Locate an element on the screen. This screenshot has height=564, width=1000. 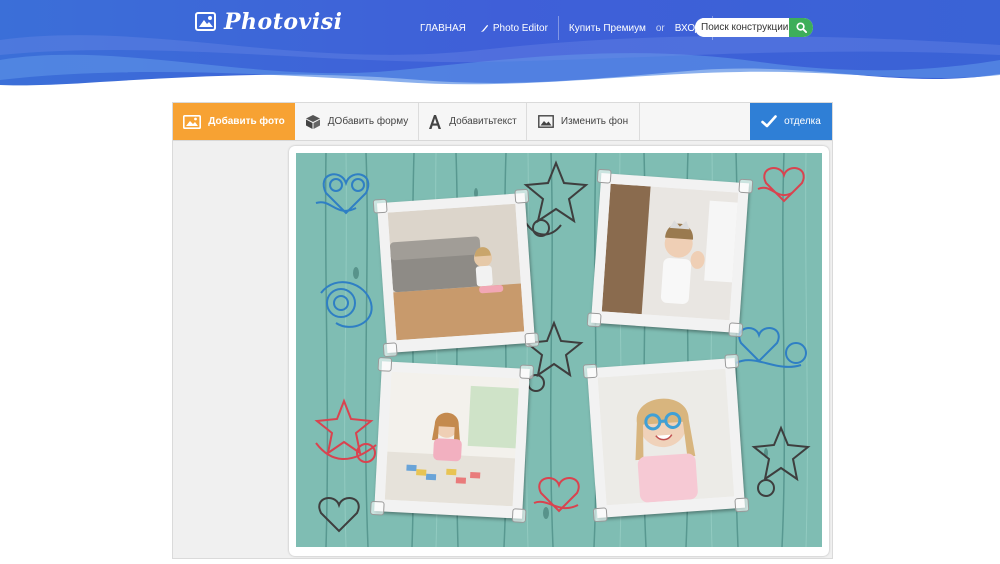
nav-home-label: ГЛАВНАЯ is located at coordinates (443, 28).